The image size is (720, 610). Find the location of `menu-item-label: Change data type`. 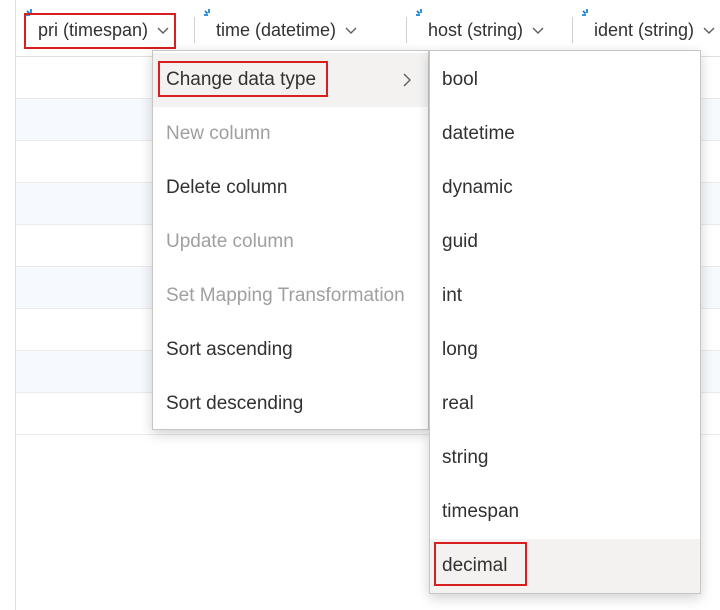

menu-item-label: Change data type is located at coordinates (241, 79).